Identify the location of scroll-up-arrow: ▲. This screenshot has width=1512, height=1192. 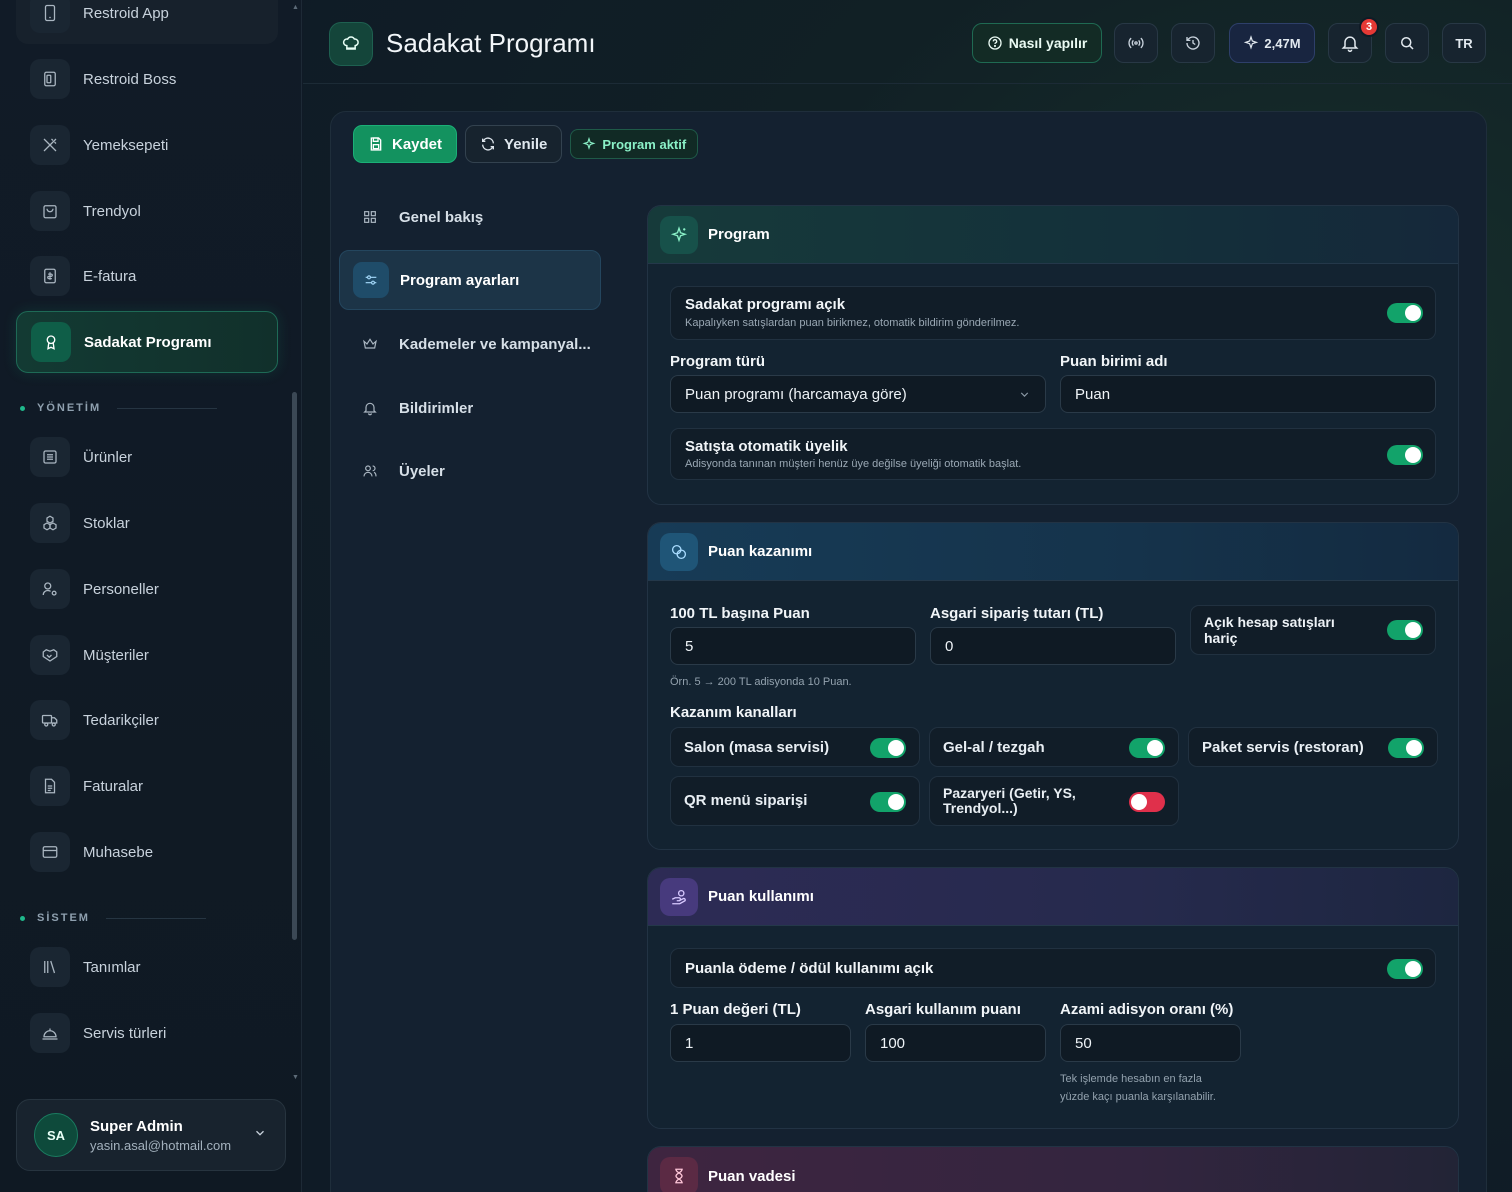
(295, 7).